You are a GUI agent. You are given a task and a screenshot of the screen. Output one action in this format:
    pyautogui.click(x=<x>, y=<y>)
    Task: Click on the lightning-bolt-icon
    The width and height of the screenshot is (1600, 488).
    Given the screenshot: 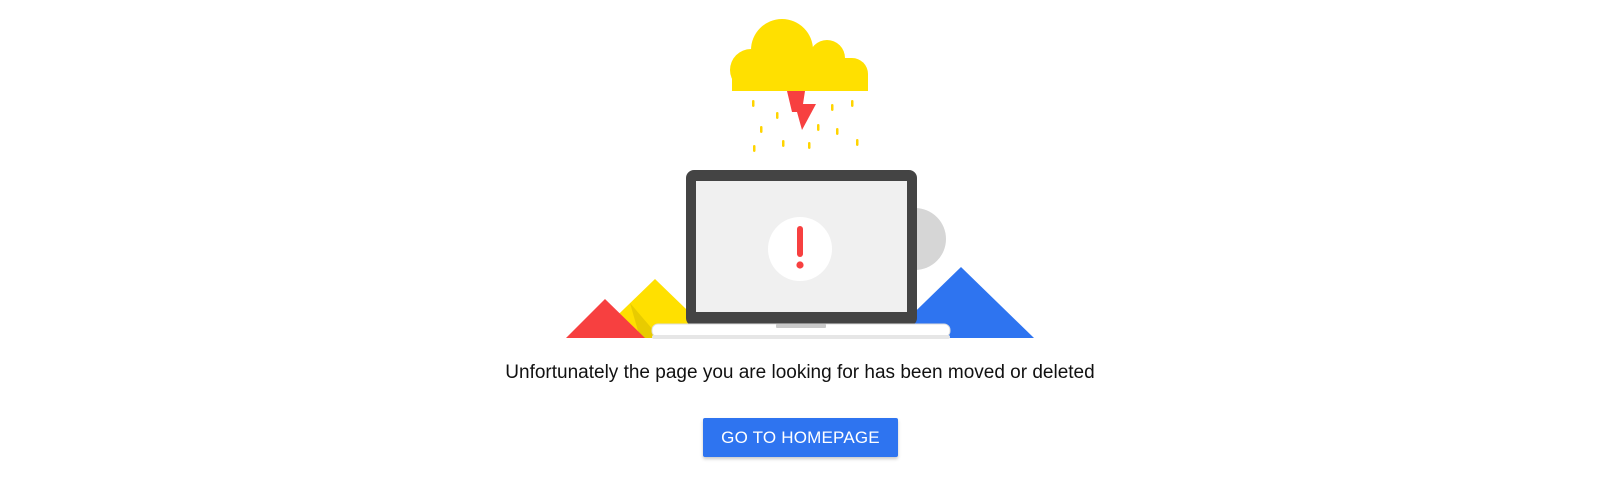 What is the action you would take?
    pyautogui.click(x=801, y=110)
    